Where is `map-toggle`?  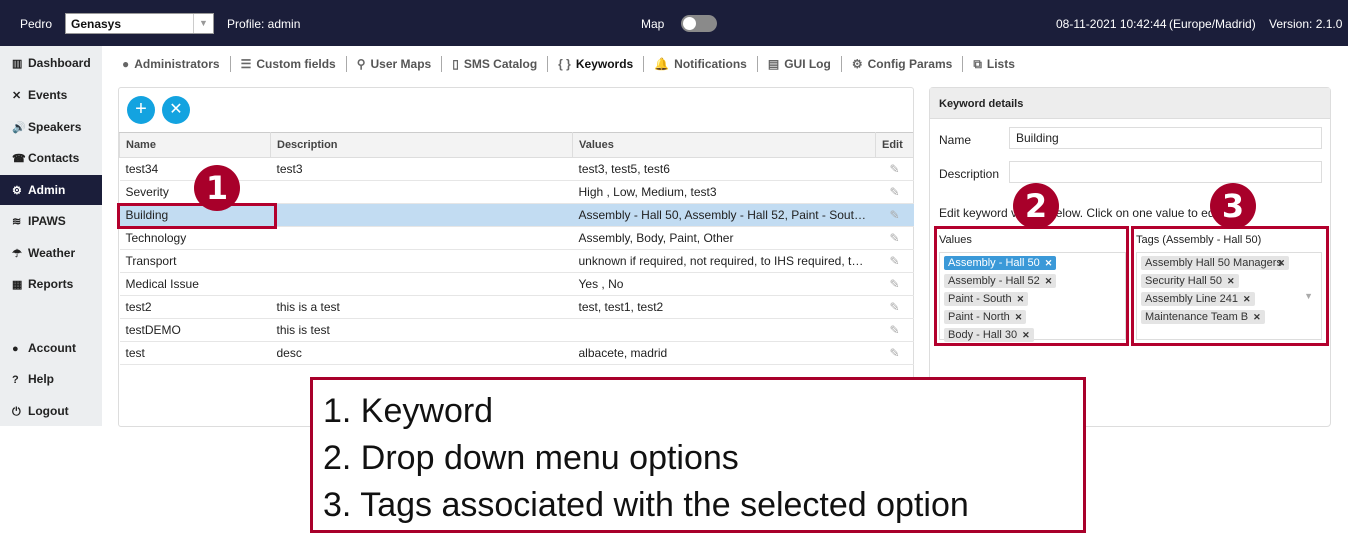
map-toggle is located at coordinates (699, 23).